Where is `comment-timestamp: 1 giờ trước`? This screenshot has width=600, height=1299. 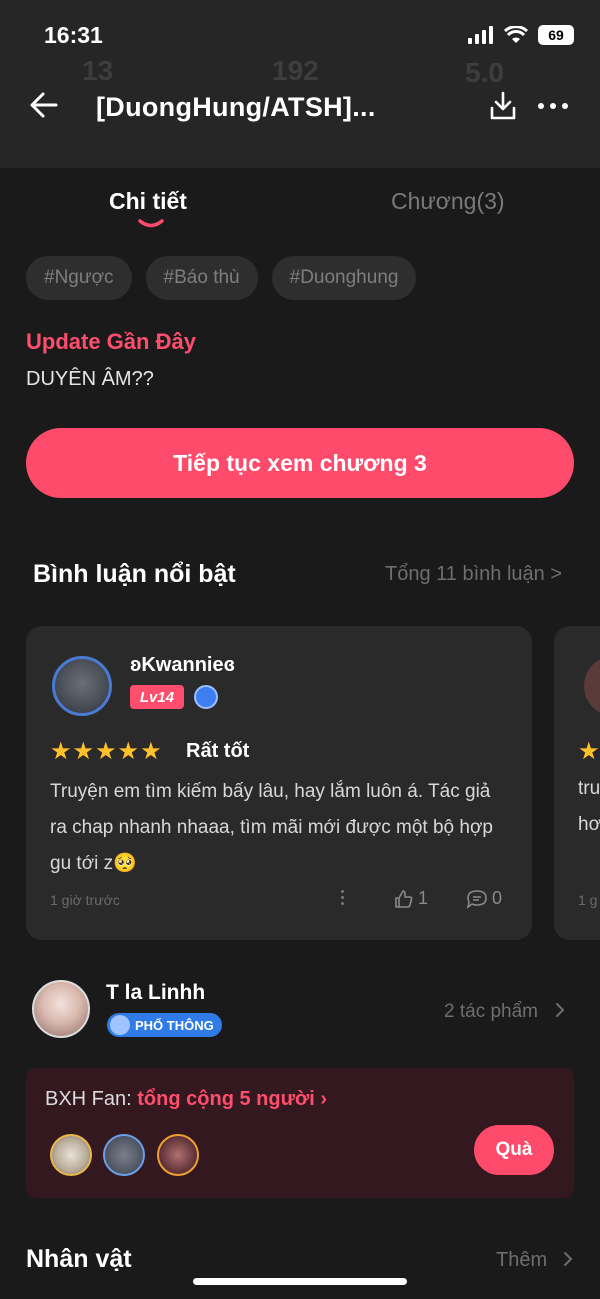 comment-timestamp: 1 giờ trước is located at coordinates (85, 900).